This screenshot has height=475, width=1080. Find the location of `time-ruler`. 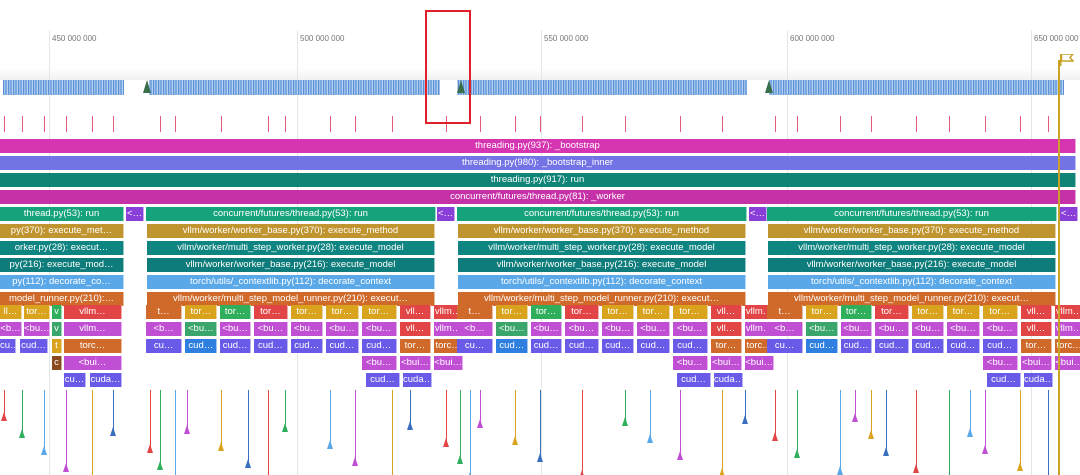

time-ruler is located at coordinates (540, 34).